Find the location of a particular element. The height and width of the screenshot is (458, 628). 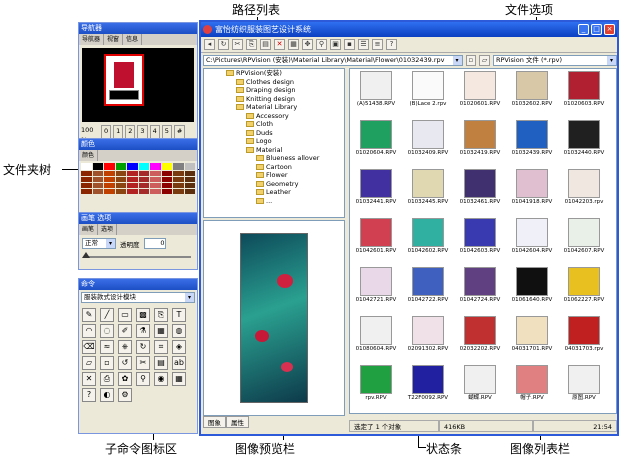

back-icon: ◂ is located at coordinates (209, 44).